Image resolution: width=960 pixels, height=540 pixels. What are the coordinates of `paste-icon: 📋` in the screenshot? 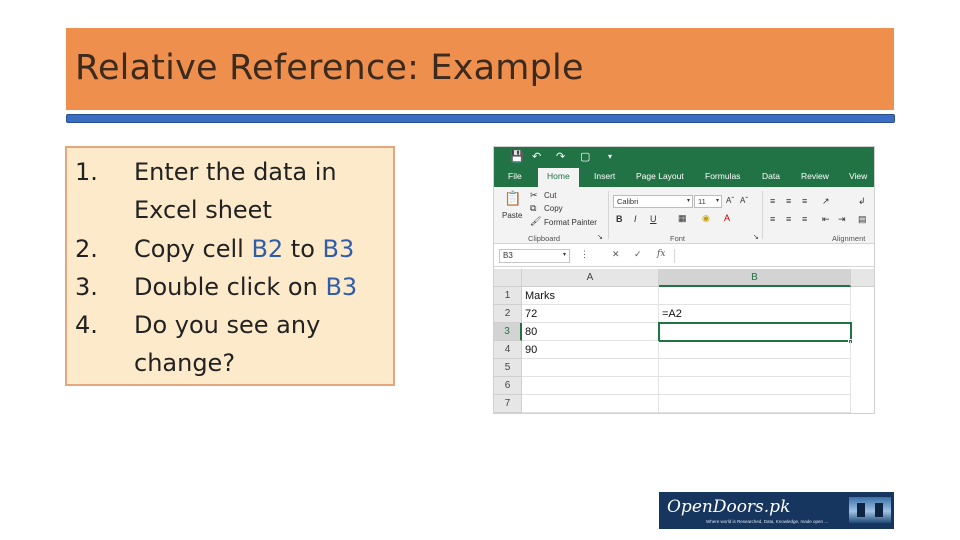 It's located at (512, 198).